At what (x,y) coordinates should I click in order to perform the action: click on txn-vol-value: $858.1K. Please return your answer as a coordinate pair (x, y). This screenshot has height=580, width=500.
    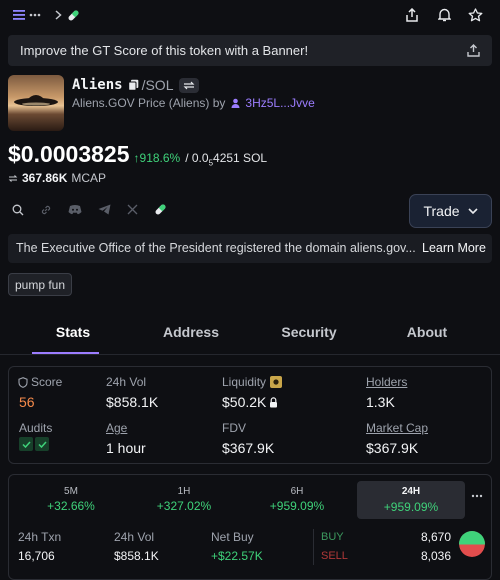
    Looking at the image, I should click on (136, 556).